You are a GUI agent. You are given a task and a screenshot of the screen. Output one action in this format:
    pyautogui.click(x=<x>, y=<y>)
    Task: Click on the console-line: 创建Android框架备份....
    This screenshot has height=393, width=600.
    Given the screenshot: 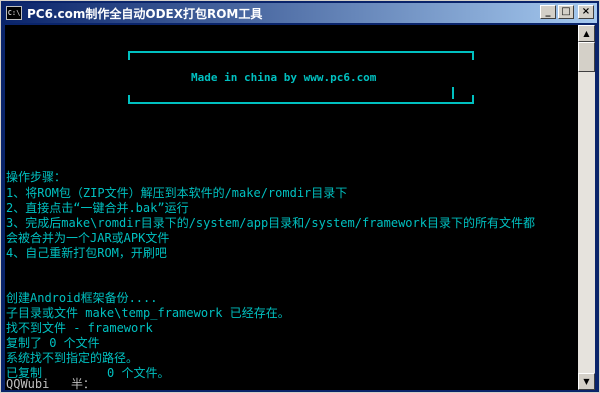 What is the action you would take?
    pyautogui.click(x=82, y=298)
    